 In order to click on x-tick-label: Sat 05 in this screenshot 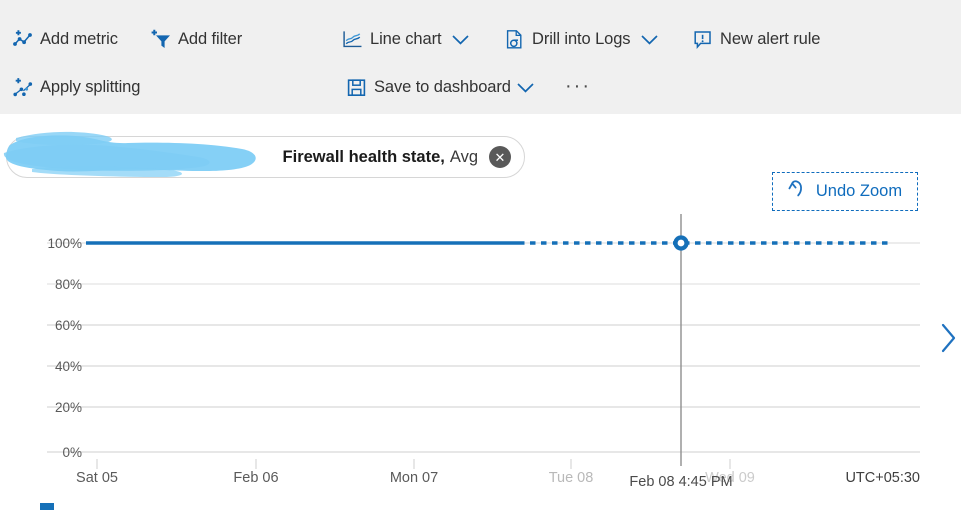, I will do `click(97, 478)`.